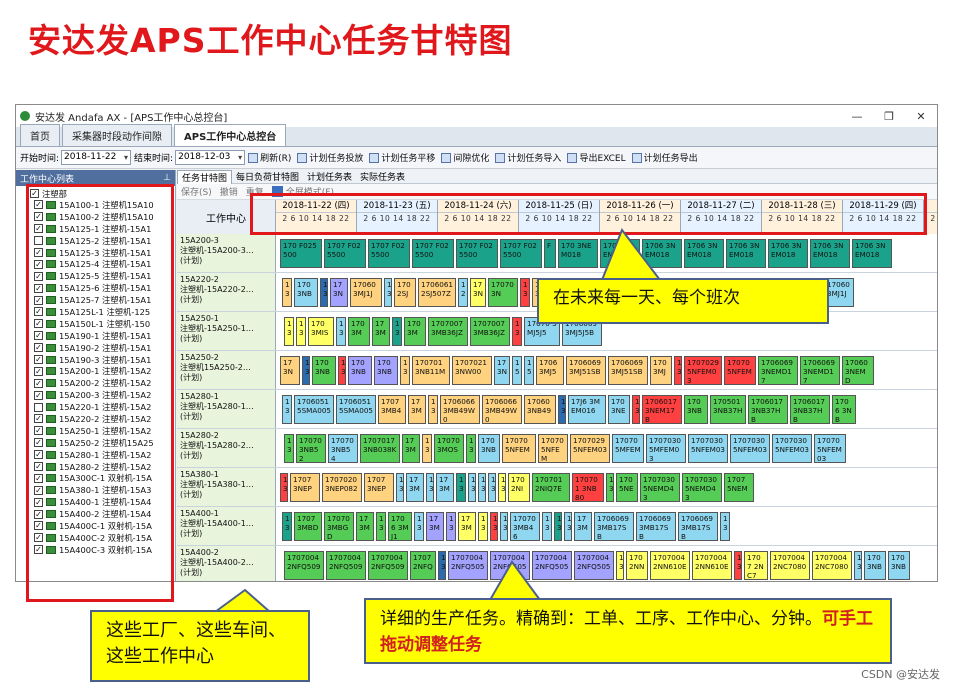 The width and height of the screenshot is (956, 692). Describe the element at coordinates (242, 600) in the screenshot. I see `sidebar-pointer` at that location.